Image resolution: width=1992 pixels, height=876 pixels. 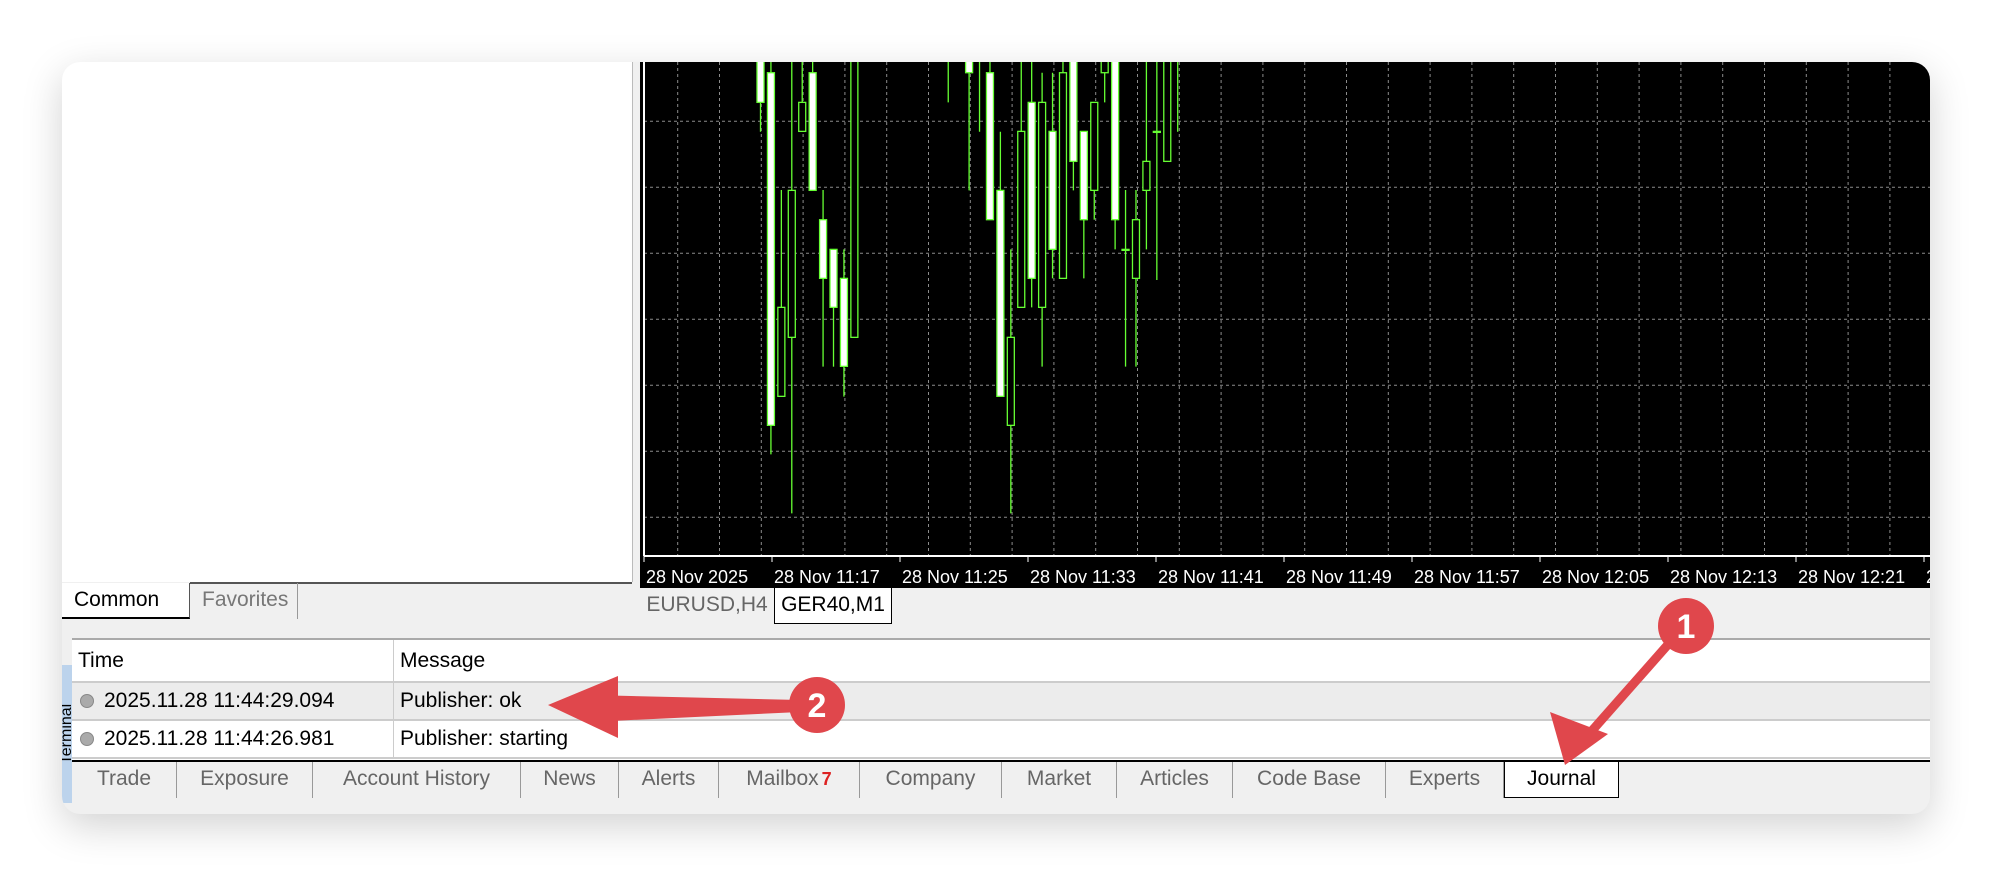 I want to click on annotation-number-1: 1, so click(x=1686, y=627).